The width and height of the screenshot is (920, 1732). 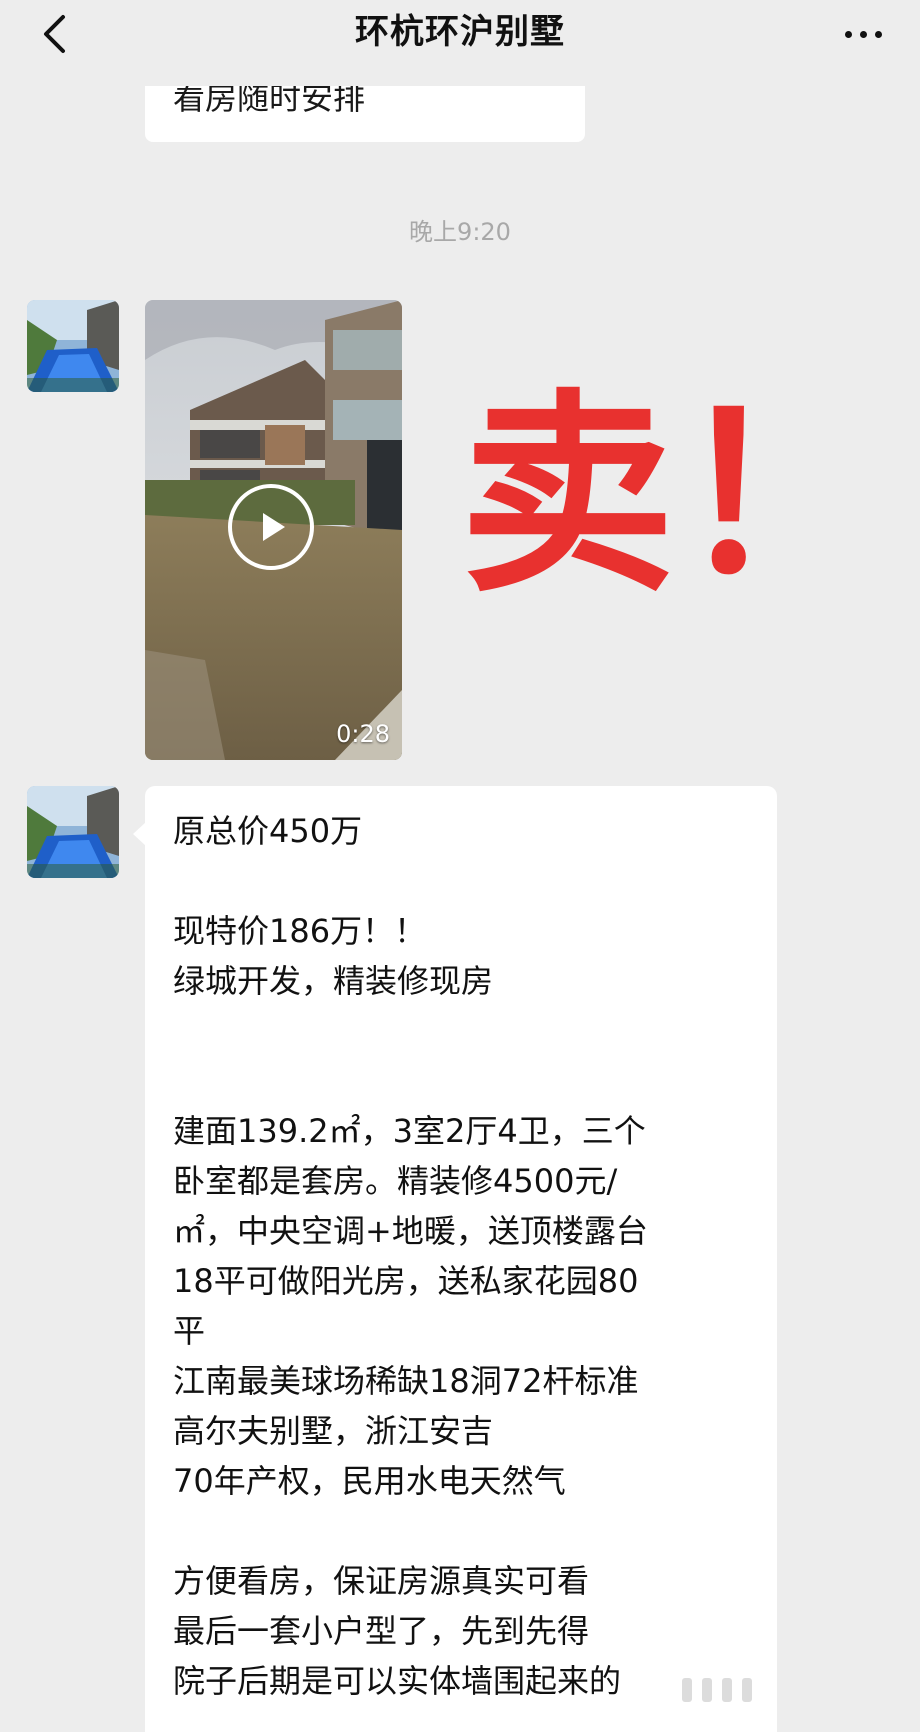 I want to click on message-line: 院子后期是可以实体墙围起来的, so click(x=397, y=1681).